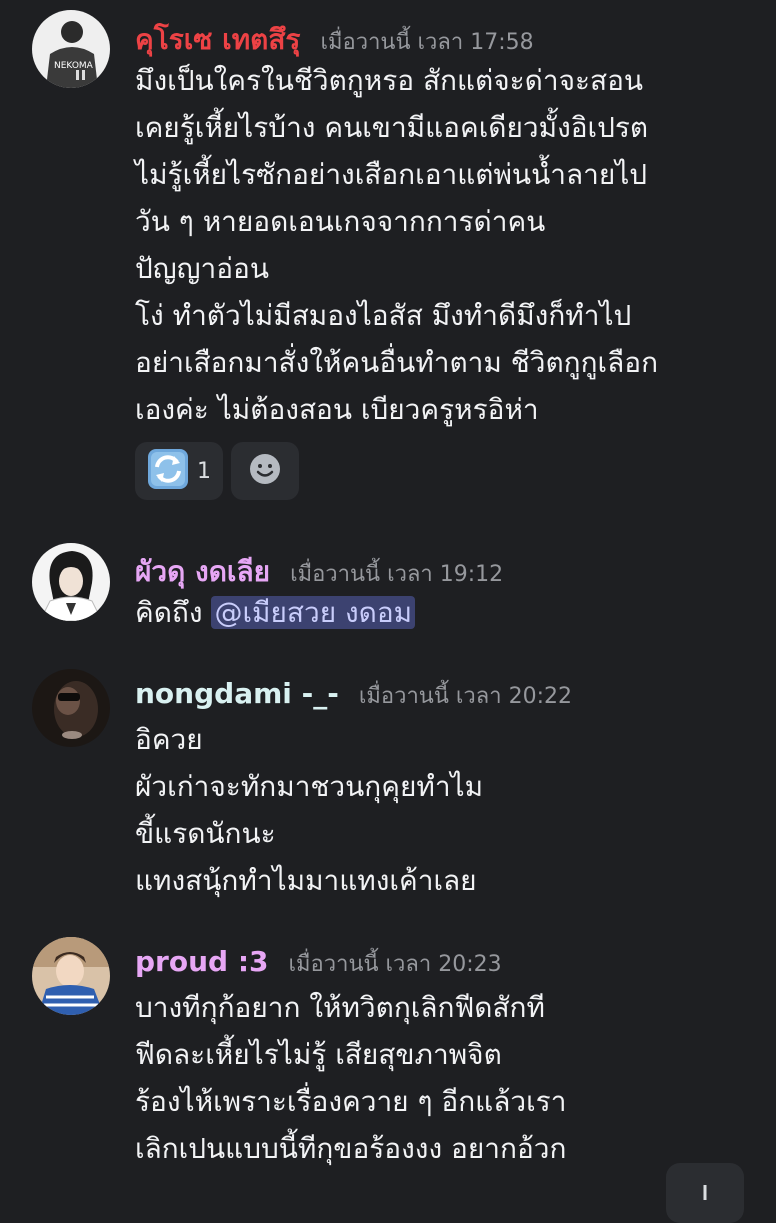 Image resolution: width=776 pixels, height=1223 pixels. What do you see at coordinates (74, 66) in the screenshot?
I see `svg-text: NEKOMA` at bounding box center [74, 66].